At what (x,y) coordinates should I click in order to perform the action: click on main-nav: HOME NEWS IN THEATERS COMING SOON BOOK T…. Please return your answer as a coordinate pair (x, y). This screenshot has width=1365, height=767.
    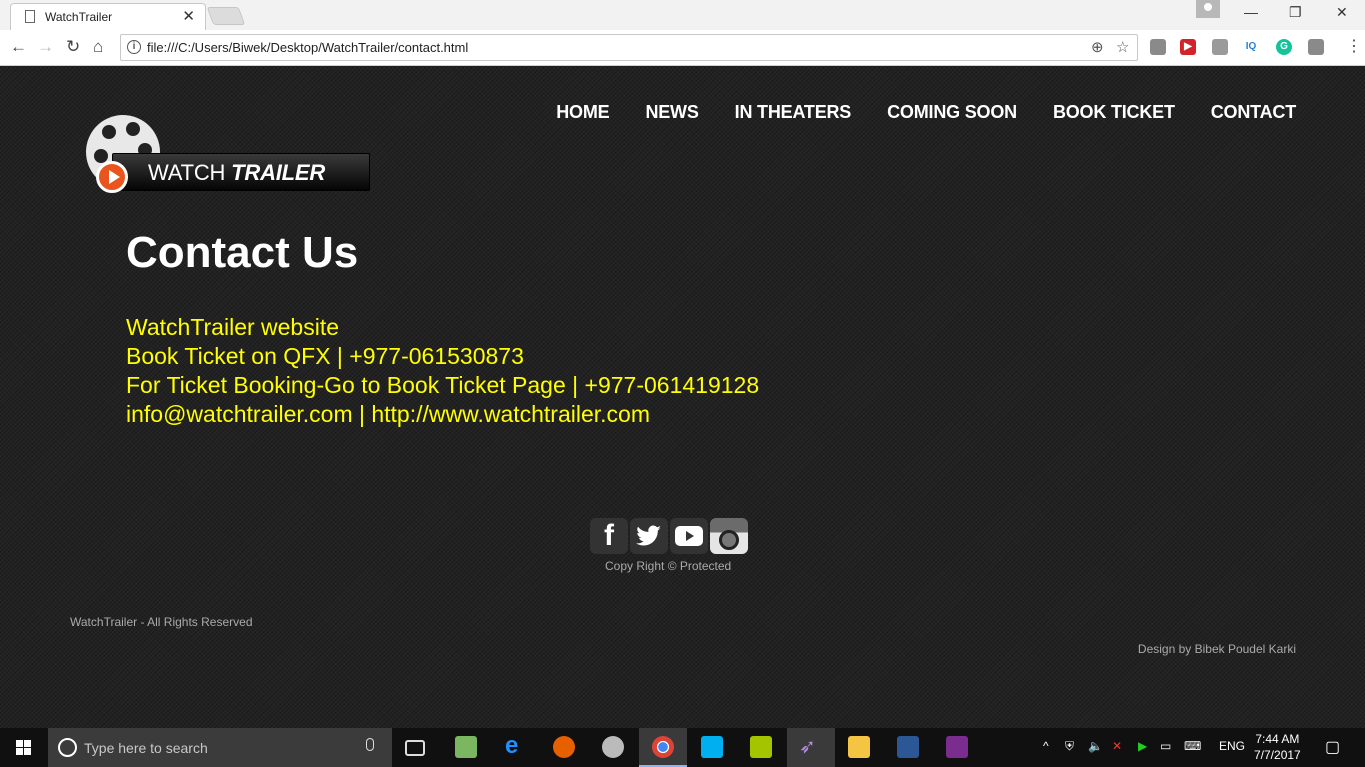
    Looking at the image, I should click on (926, 112).